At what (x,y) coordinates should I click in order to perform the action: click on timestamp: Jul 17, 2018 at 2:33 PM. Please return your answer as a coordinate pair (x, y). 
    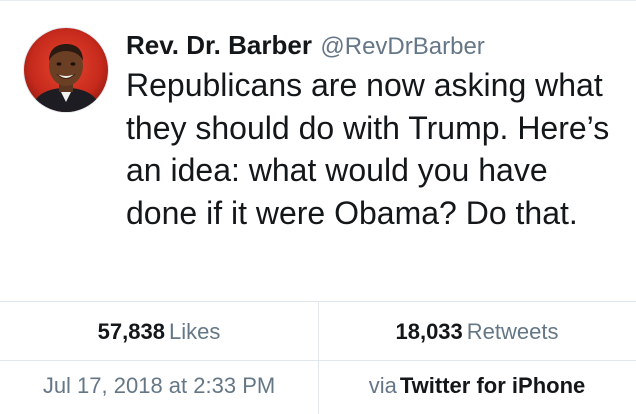
    Looking at the image, I should click on (159, 386).